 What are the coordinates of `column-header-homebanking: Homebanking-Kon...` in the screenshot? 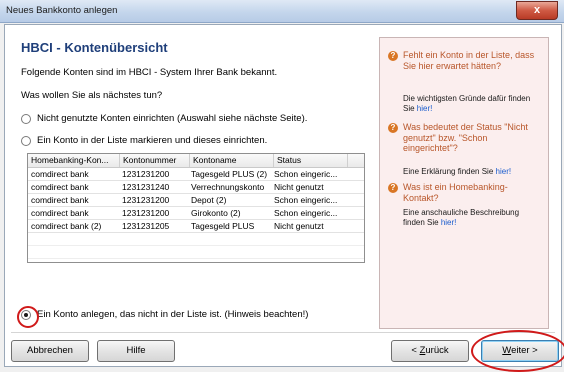 It's located at (74, 160).